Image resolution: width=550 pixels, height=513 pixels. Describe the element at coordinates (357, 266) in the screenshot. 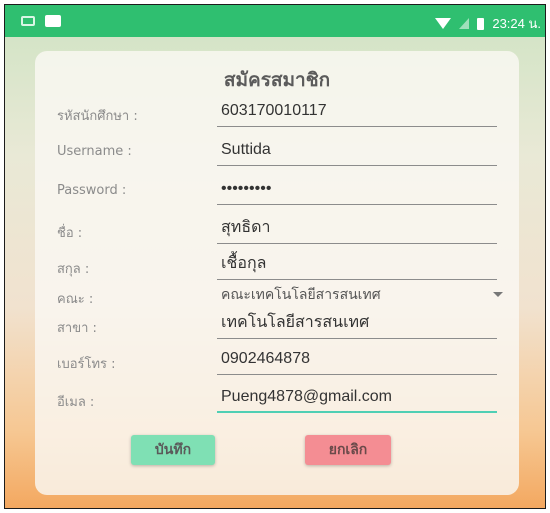

I see `last-name-field: เชื้อกุล` at that location.